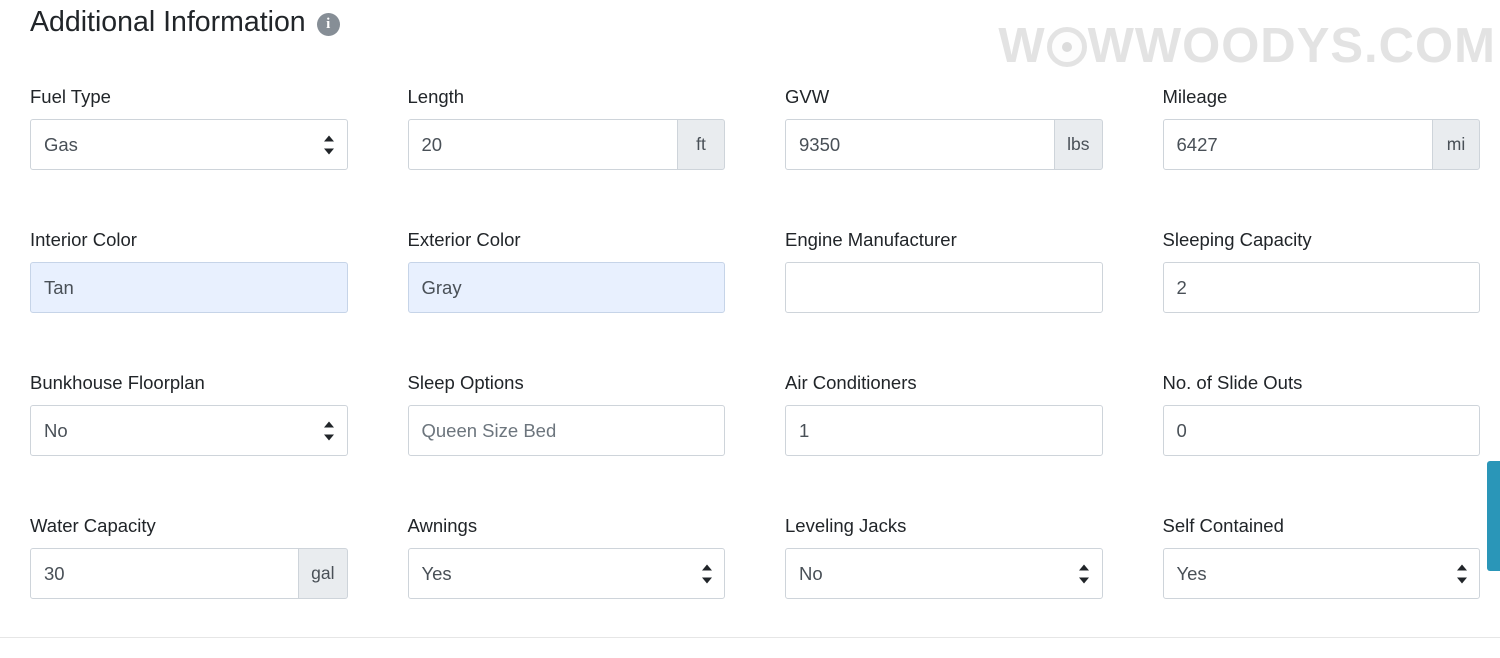 Image resolution: width=1500 pixels, height=658 pixels. I want to click on field-gvw: GVW lbs, so click(944, 157).